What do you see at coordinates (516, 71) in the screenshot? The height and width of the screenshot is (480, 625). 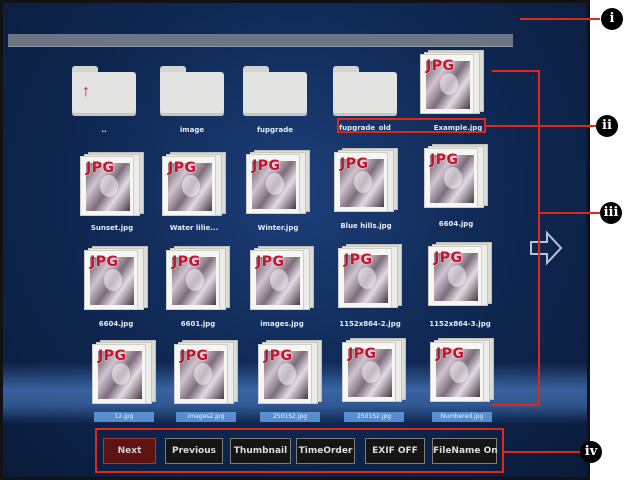 I see `callout-iii-bracket-top` at bounding box center [516, 71].